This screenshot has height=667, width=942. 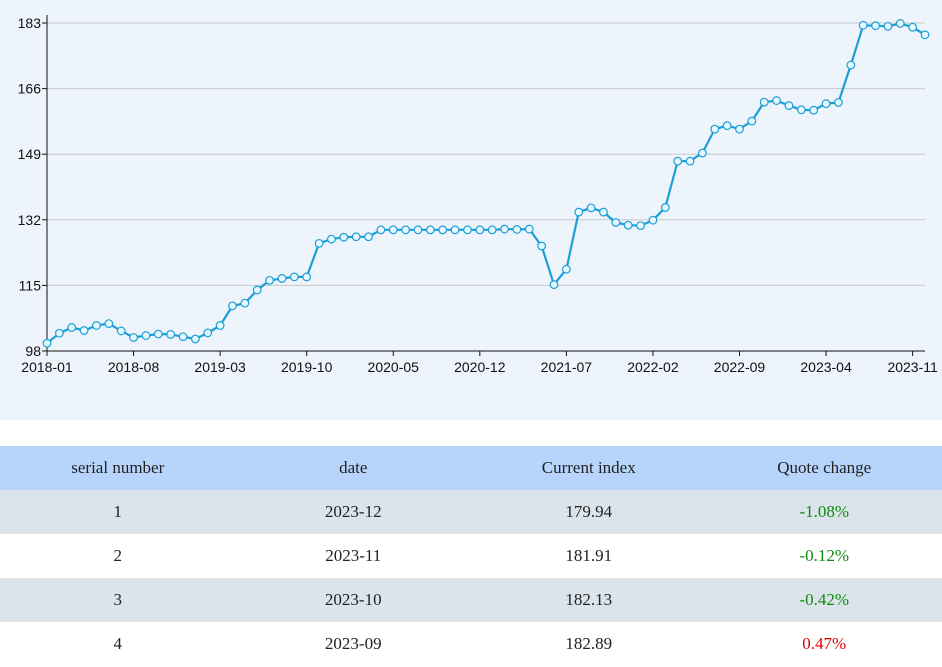 What do you see at coordinates (118, 555) in the screenshot?
I see `serial-cell: 2` at bounding box center [118, 555].